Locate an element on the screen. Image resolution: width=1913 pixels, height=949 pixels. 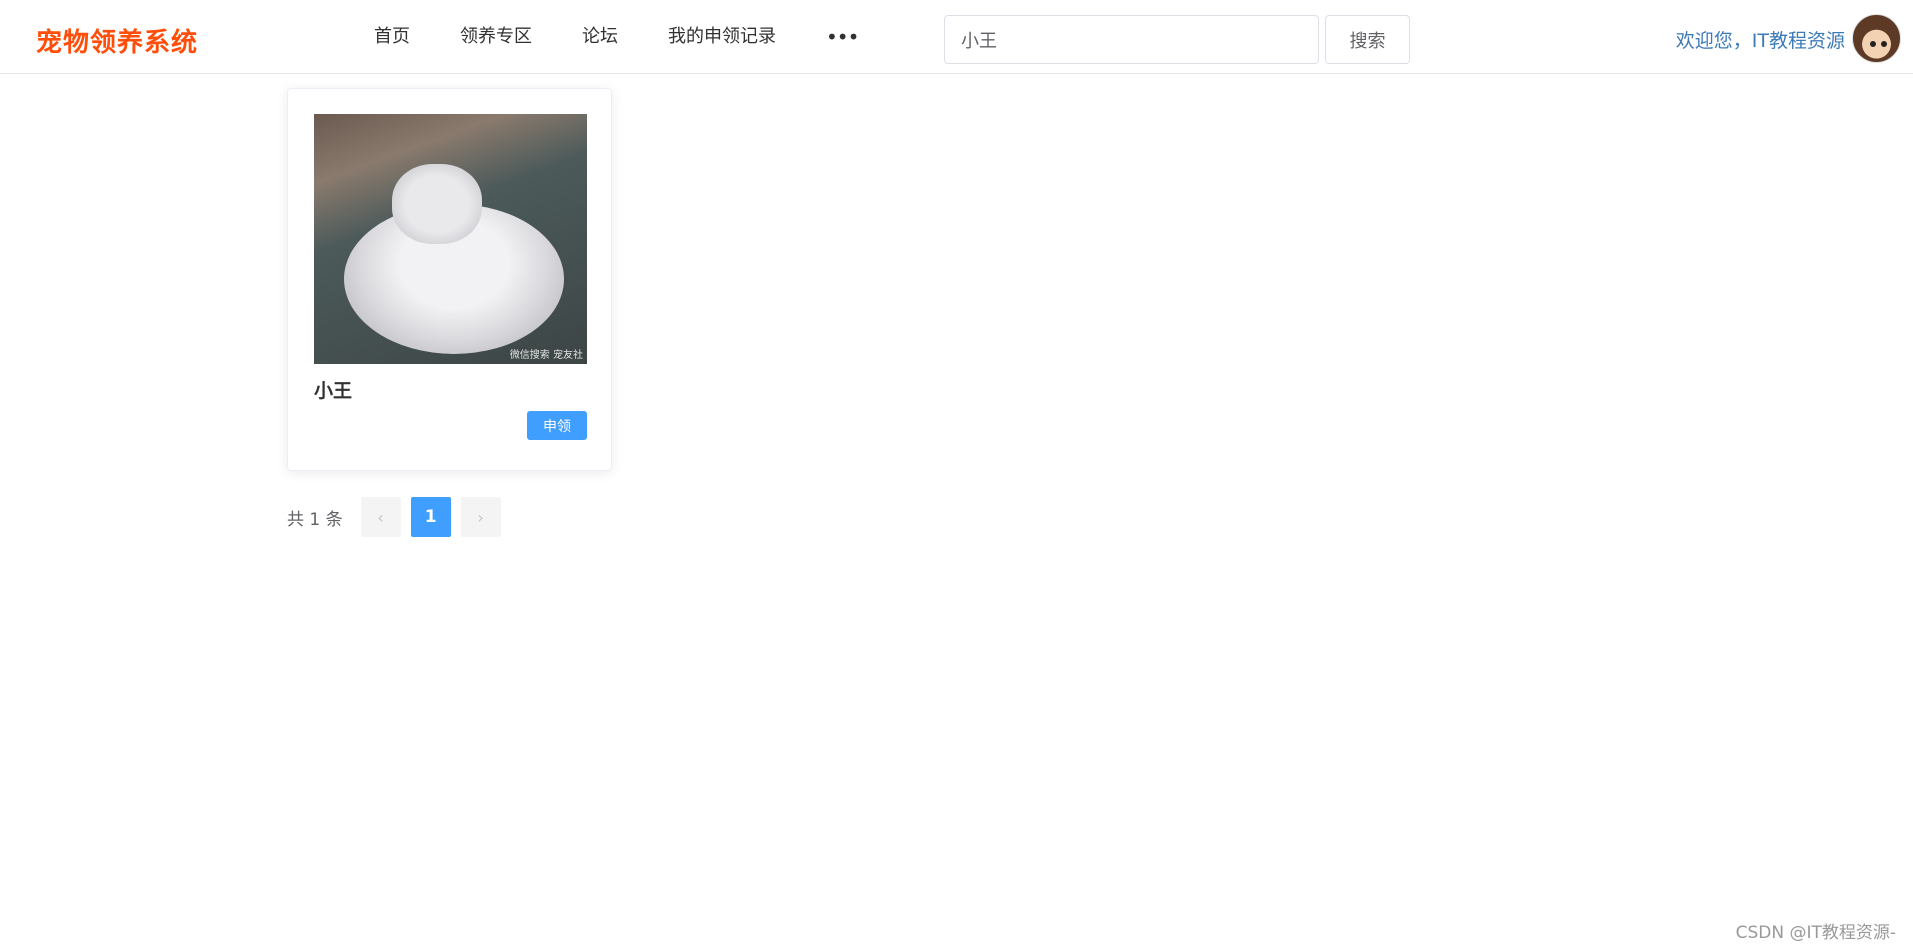
more-menu-icon: ••• is located at coordinates (842, 37).